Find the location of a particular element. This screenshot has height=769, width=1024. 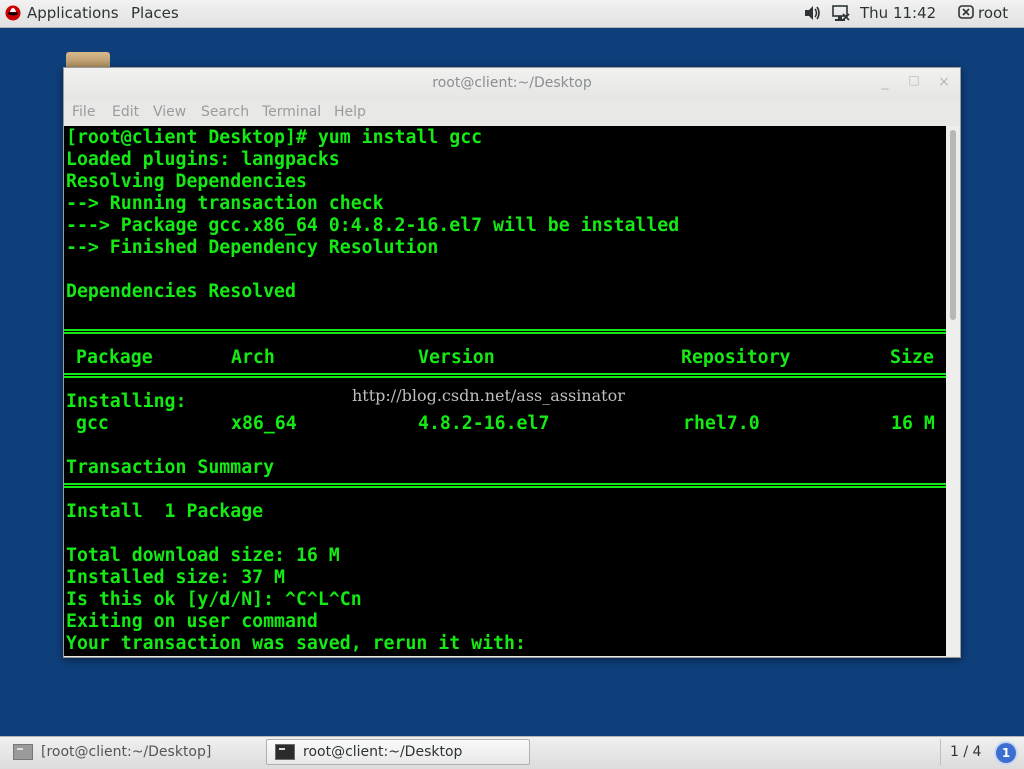

row-repository: rhel7.0 is located at coordinates (721, 423).